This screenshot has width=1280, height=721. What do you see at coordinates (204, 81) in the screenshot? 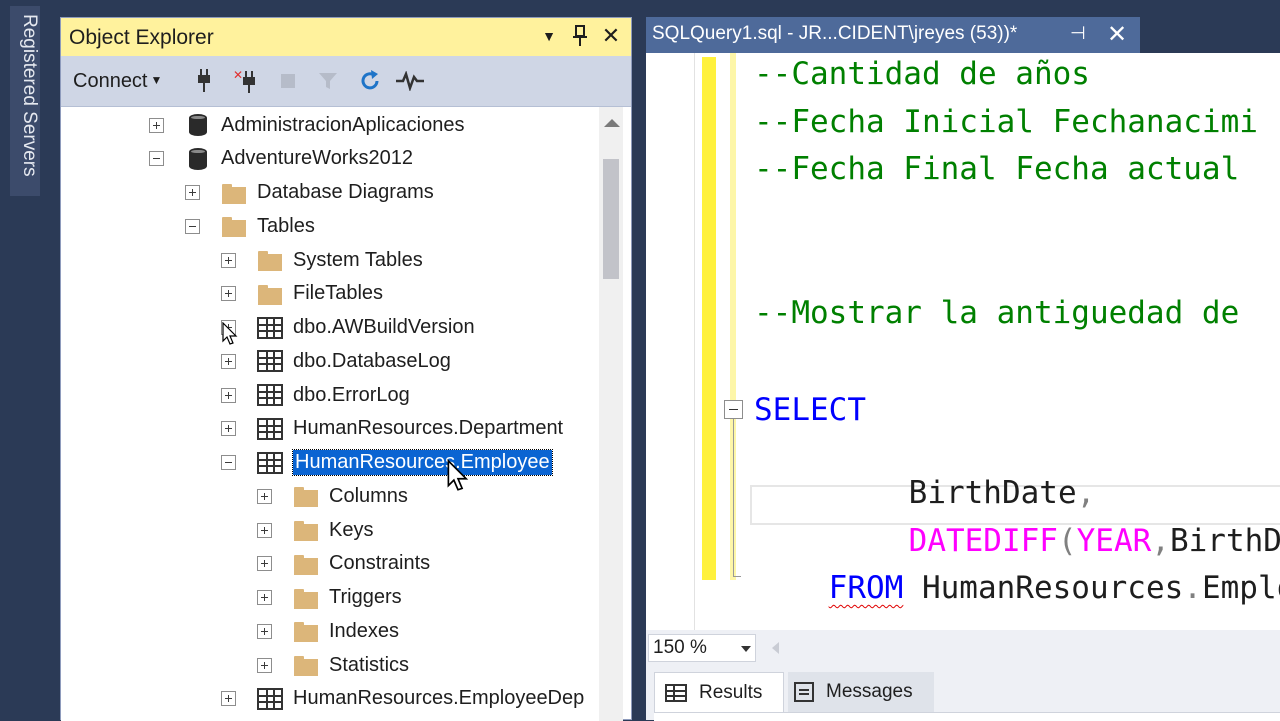
I see `connect-plug-icon` at bounding box center [204, 81].